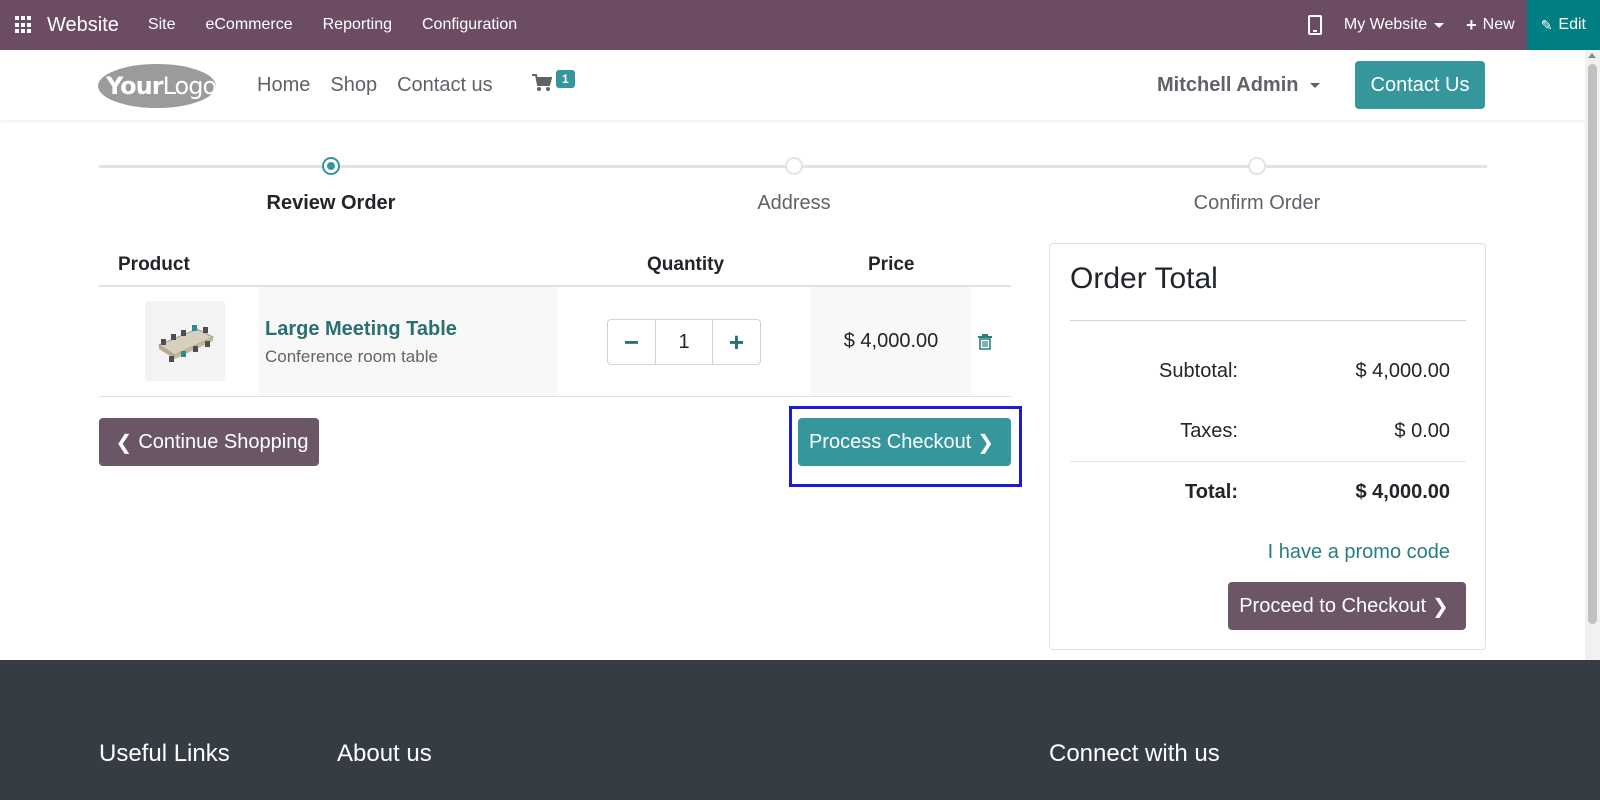 The width and height of the screenshot is (1600, 800). What do you see at coordinates (1209, 431) in the screenshot?
I see `taxes-label: Taxes:` at bounding box center [1209, 431].